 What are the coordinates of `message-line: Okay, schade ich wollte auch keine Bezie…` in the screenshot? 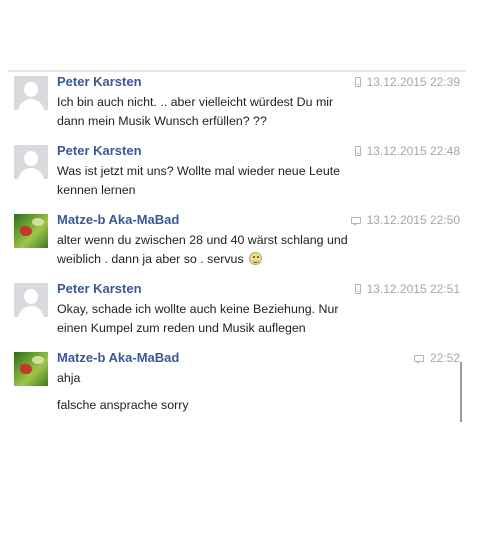 It's located at (198, 309).